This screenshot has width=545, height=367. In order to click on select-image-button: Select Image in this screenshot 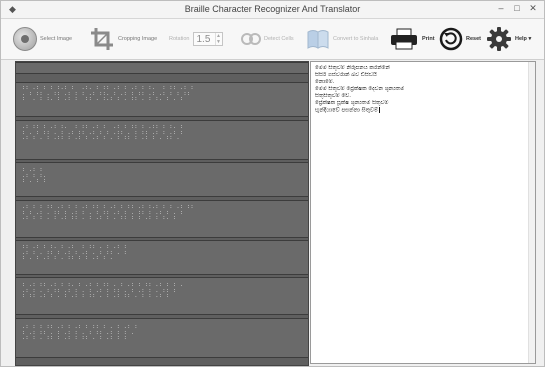, I will do `click(42, 39)`.